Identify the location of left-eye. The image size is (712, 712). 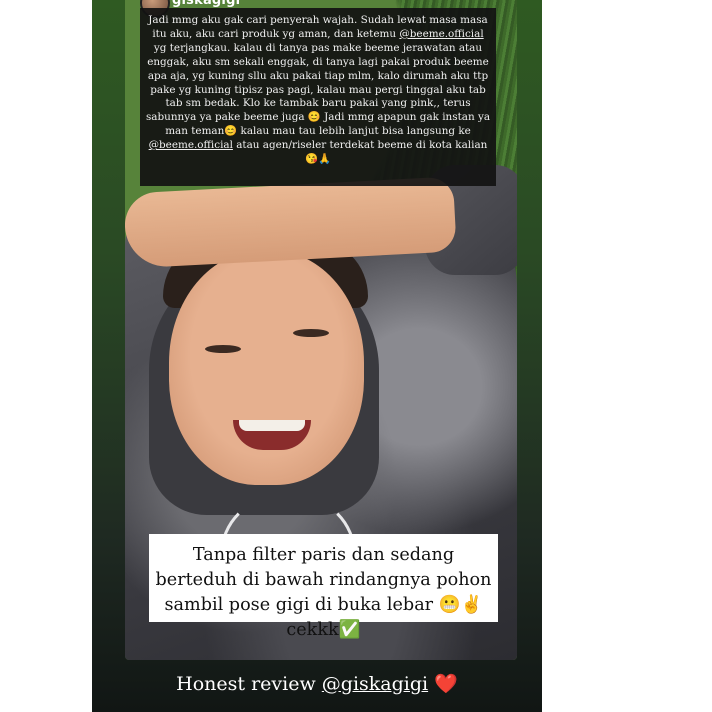
(223, 349).